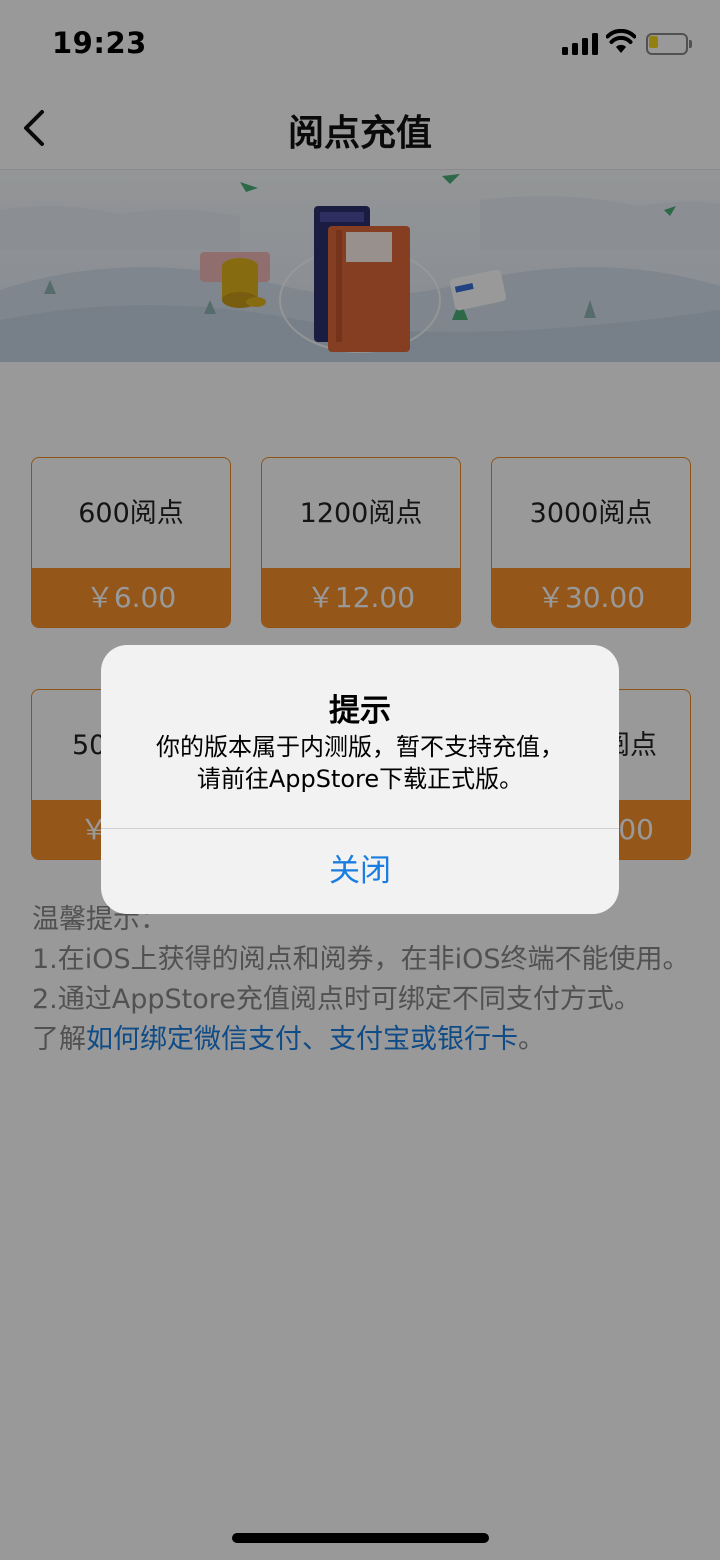  I want to click on close-button: 关闭, so click(360, 871).